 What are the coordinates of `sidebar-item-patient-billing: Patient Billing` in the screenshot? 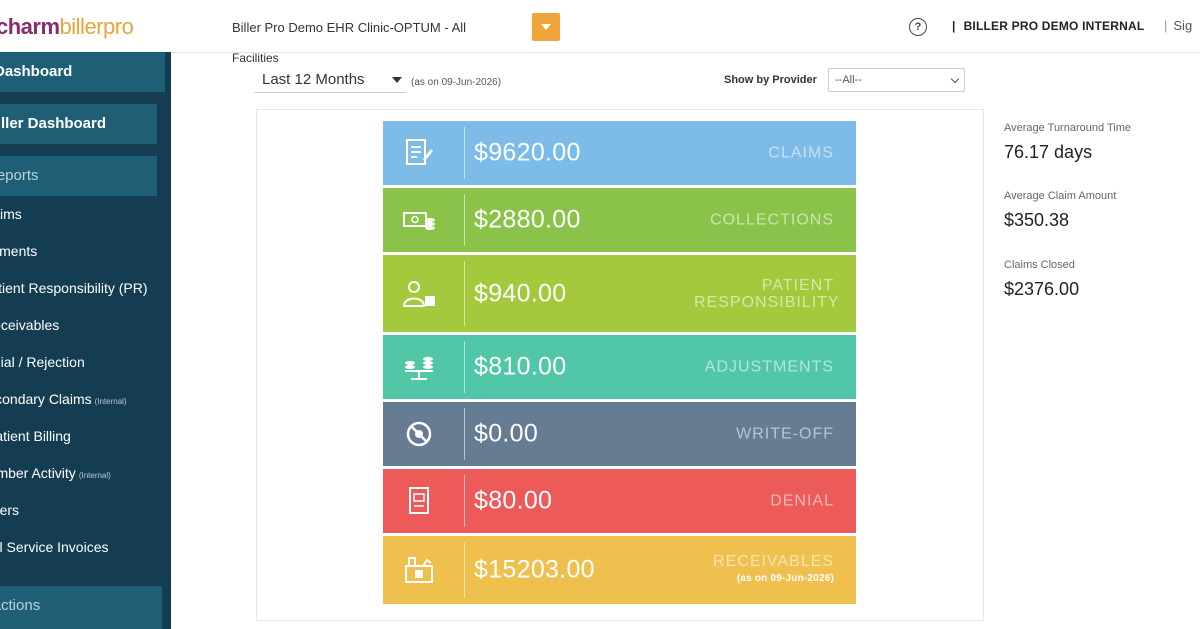 It's located at (78, 436).